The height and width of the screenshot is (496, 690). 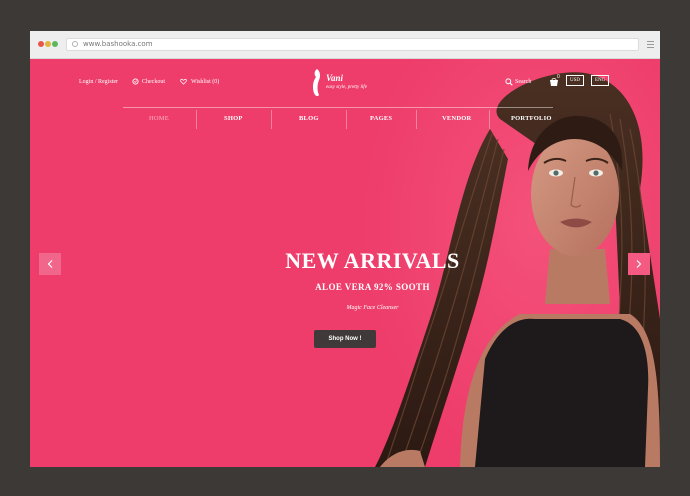 What do you see at coordinates (48, 44) in the screenshot?
I see `minimize-window-button` at bounding box center [48, 44].